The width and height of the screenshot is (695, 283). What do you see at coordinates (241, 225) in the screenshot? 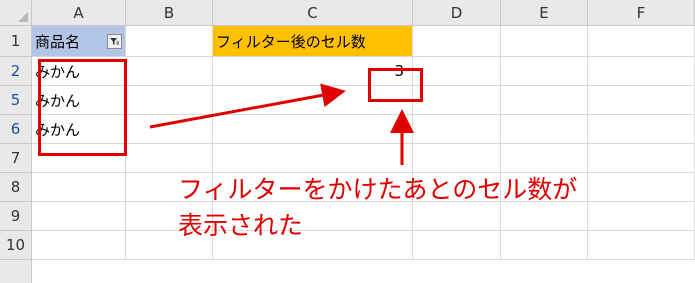
I see `annotation-line-2: 表示された` at bounding box center [241, 225].